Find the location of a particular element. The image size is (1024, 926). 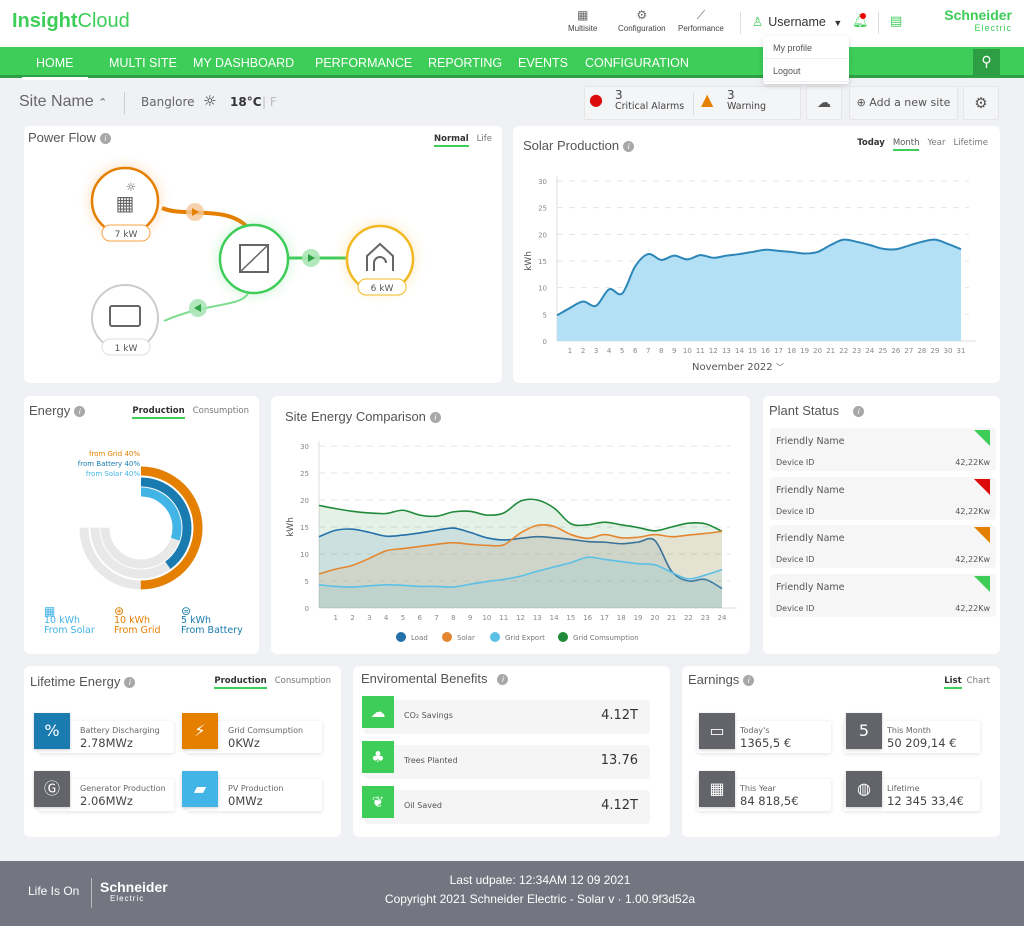

home-value: 6 kW is located at coordinates (382, 289).